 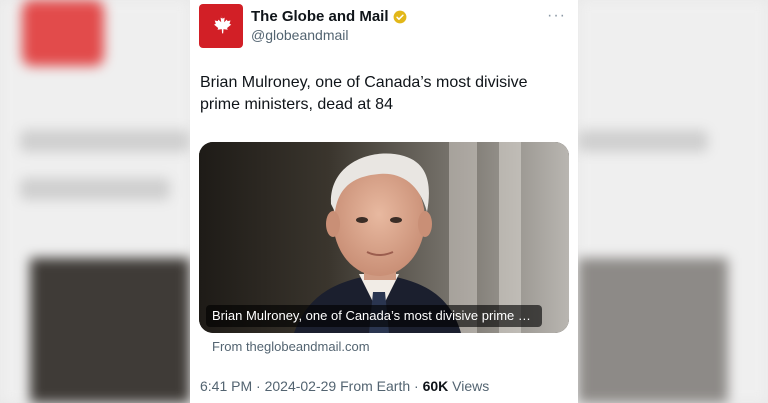 I want to click on views-count: 60K, so click(x=436, y=386).